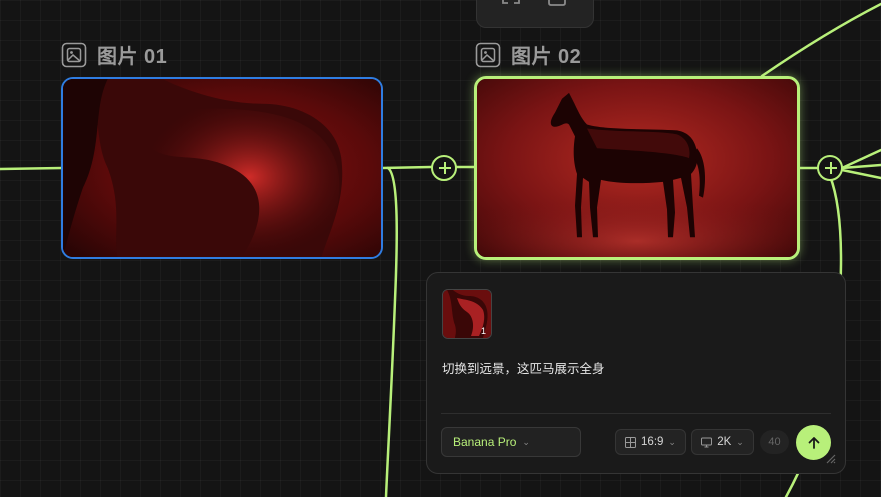  What do you see at coordinates (511, 5) in the screenshot?
I see `crop-icon` at bounding box center [511, 5].